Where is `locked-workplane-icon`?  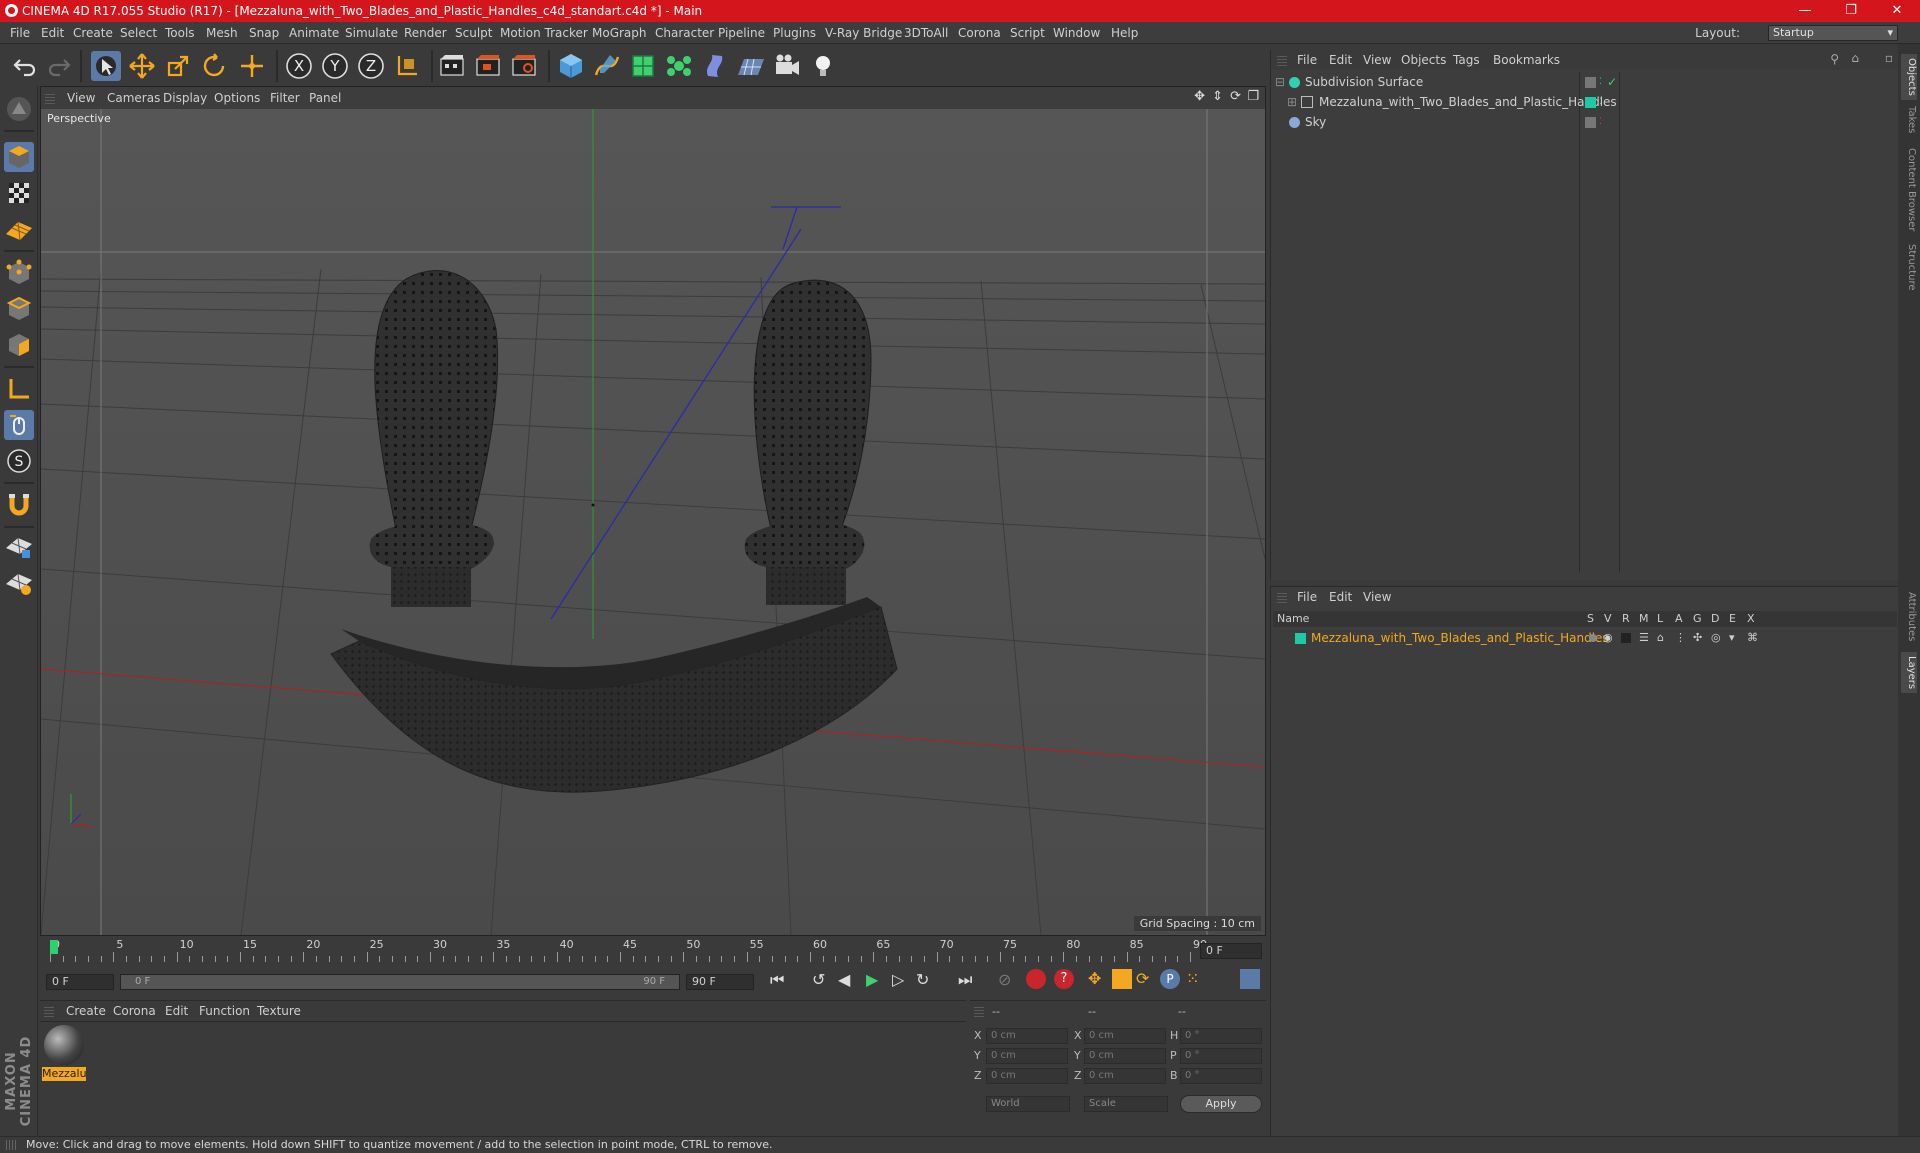
locked-workplane-icon is located at coordinates (19, 547).